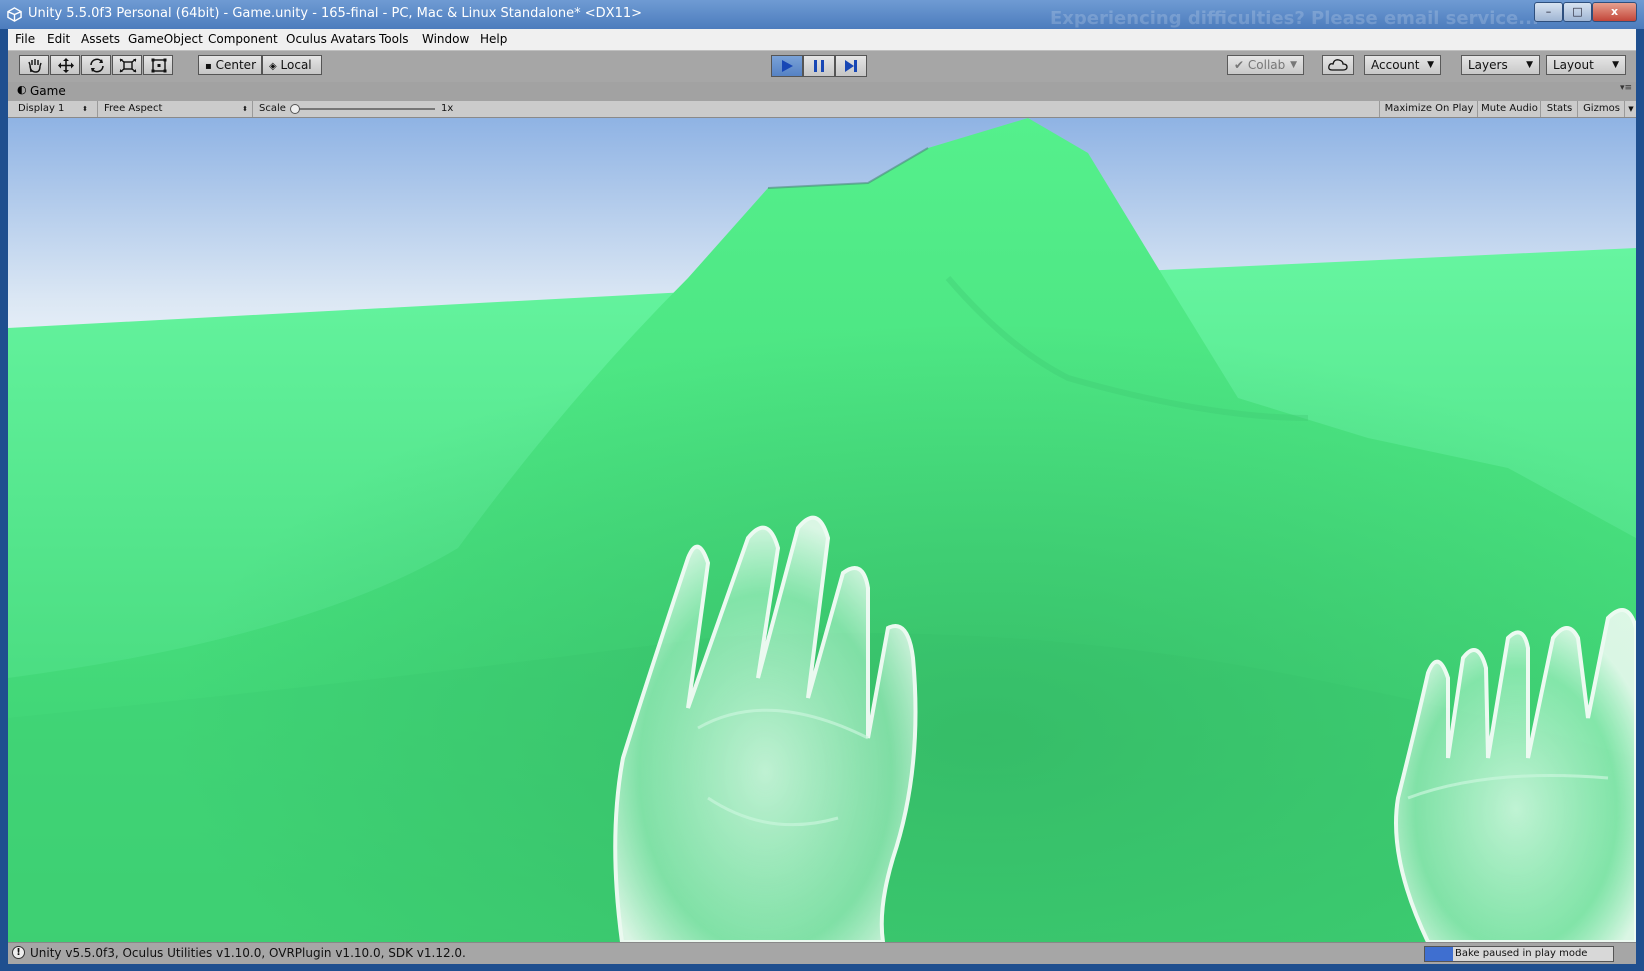 The image size is (1644, 971). What do you see at coordinates (295, 109) in the screenshot?
I see `scale-slider-thumb` at bounding box center [295, 109].